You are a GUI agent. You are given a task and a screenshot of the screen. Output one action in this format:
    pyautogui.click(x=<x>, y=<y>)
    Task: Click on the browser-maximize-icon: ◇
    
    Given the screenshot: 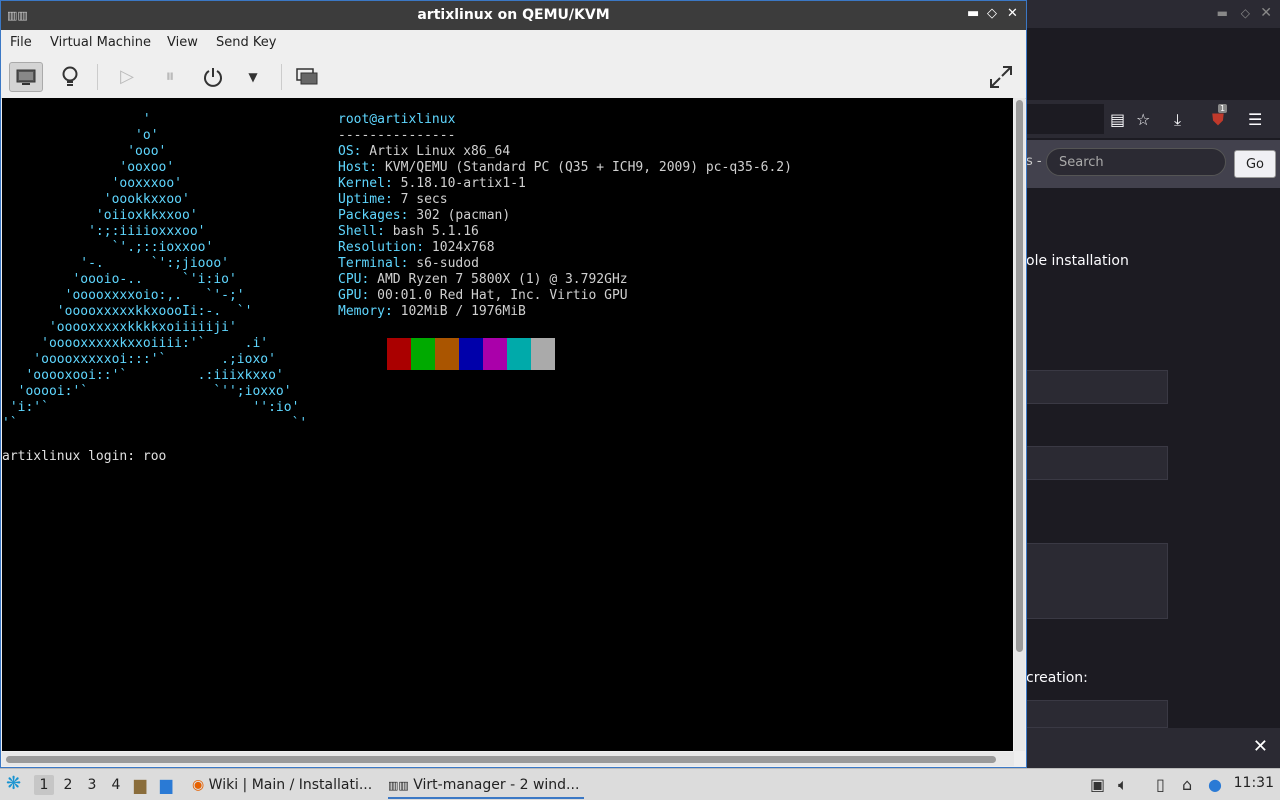 What is the action you would take?
    pyautogui.click(x=1245, y=13)
    